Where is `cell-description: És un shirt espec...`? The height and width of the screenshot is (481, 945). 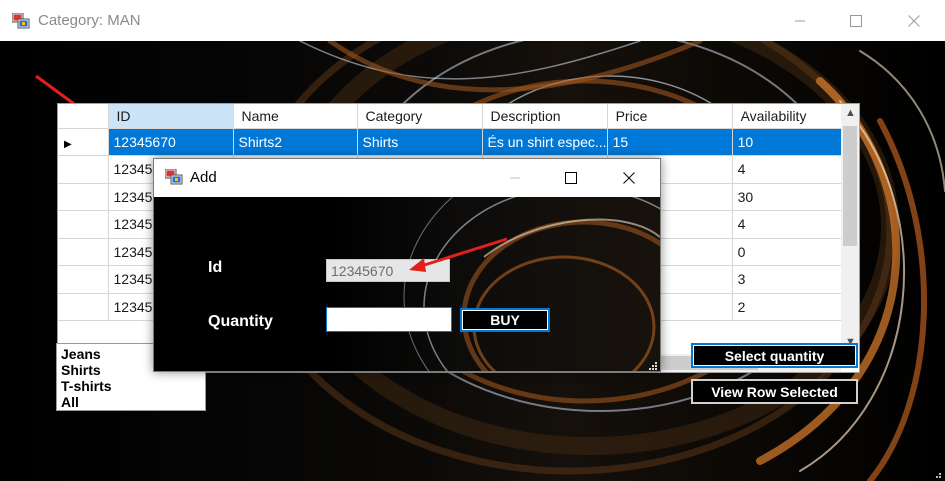 cell-description: És un shirt espec... is located at coordinates (545, 142).